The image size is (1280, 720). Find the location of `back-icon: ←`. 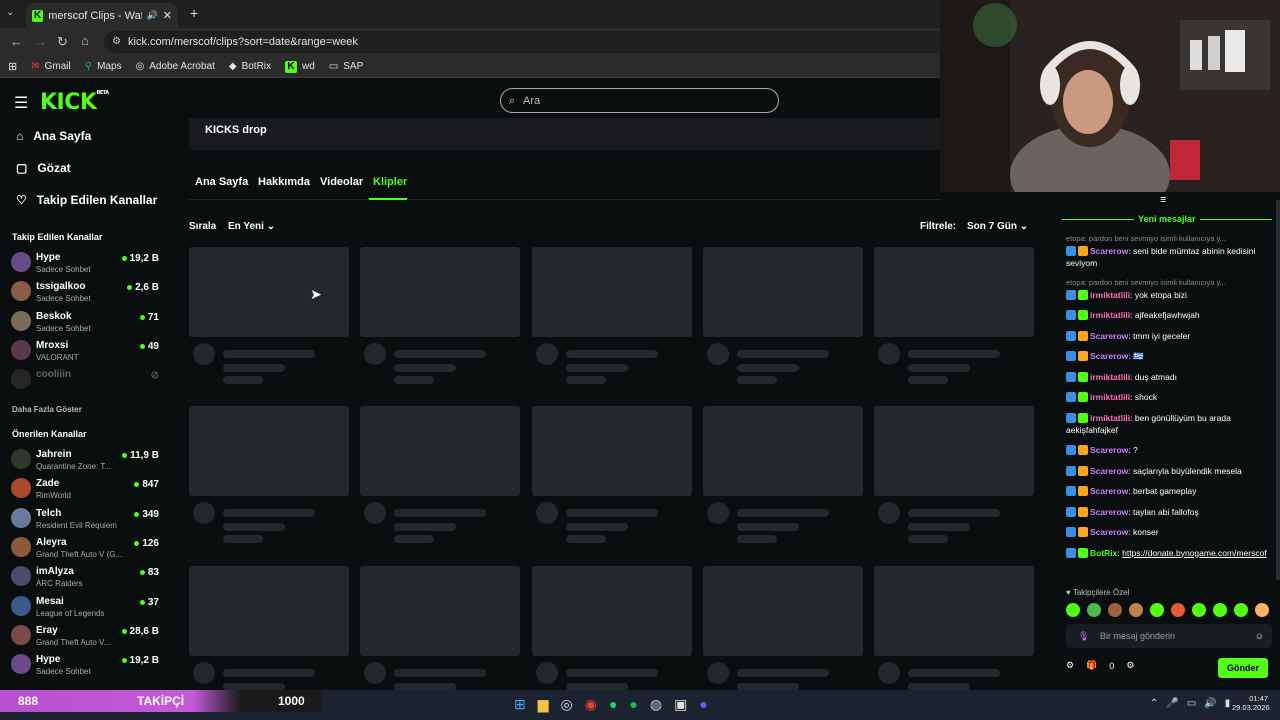

back-icon: ← is located at coordinates (16, 41).